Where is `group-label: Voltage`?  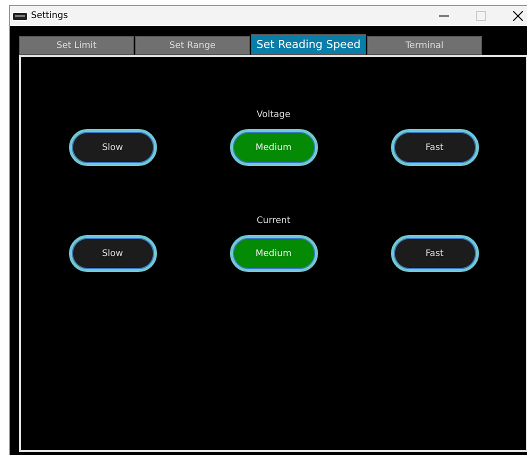
group-label: Voltage is located at coordinates (273, 115).